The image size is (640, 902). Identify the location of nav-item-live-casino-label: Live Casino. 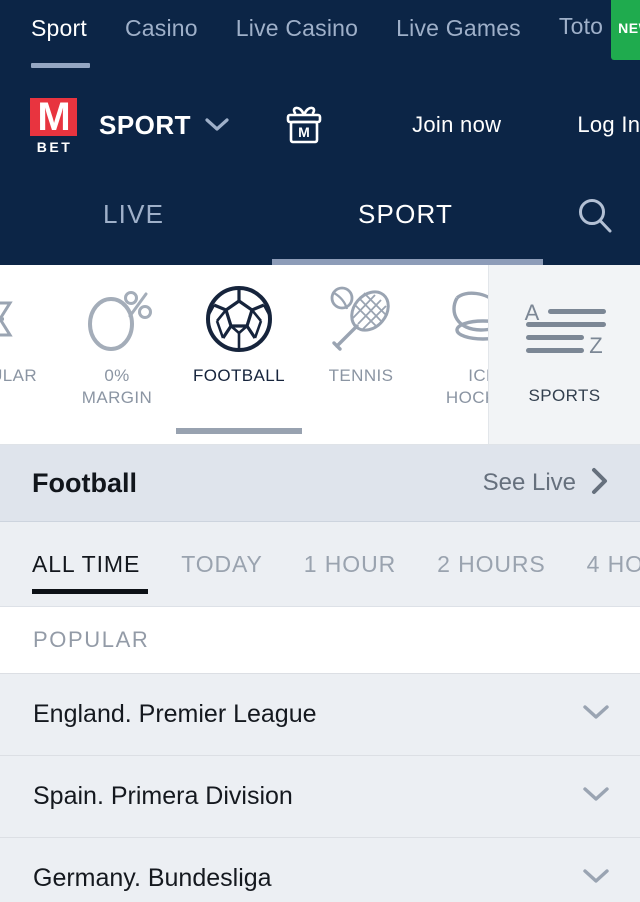
(297, 28).